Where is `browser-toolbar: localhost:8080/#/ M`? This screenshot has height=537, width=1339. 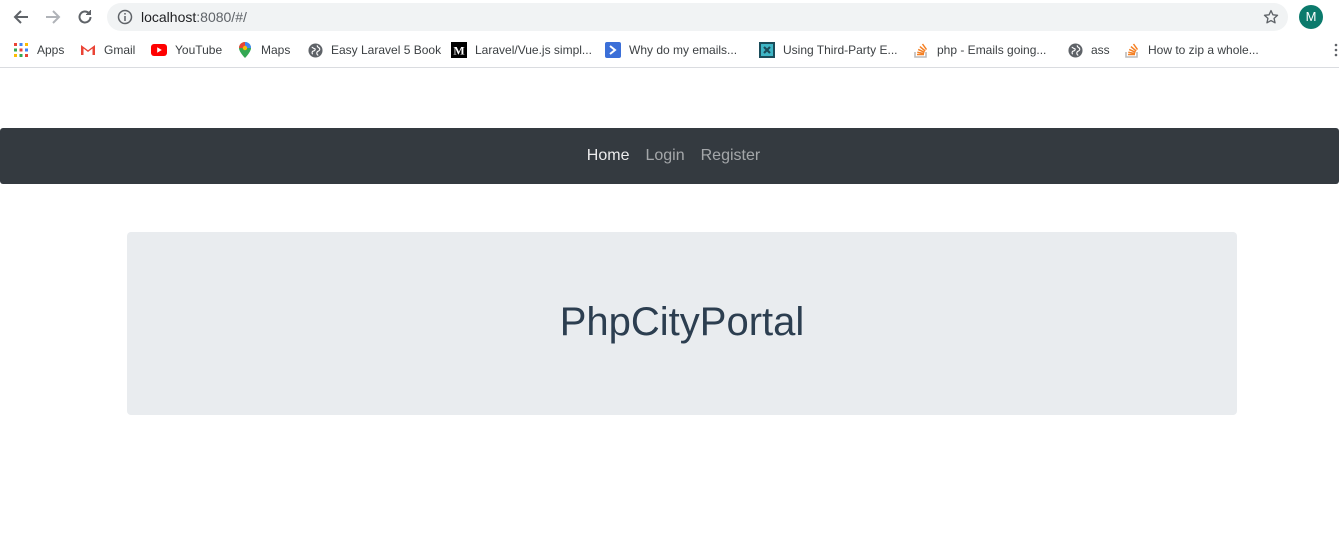
browser-toolbar: localhost:8080/#/ M is located at coordinates (669, 17).